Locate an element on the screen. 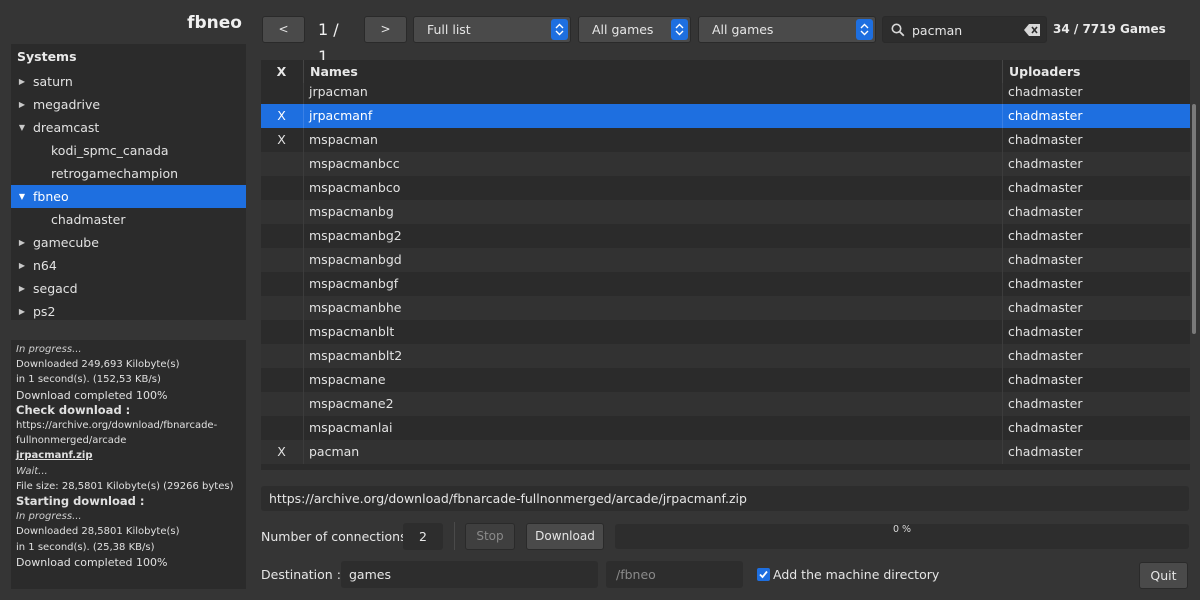  system-item: ▶ ps2 is located at coordinates (128, 311).